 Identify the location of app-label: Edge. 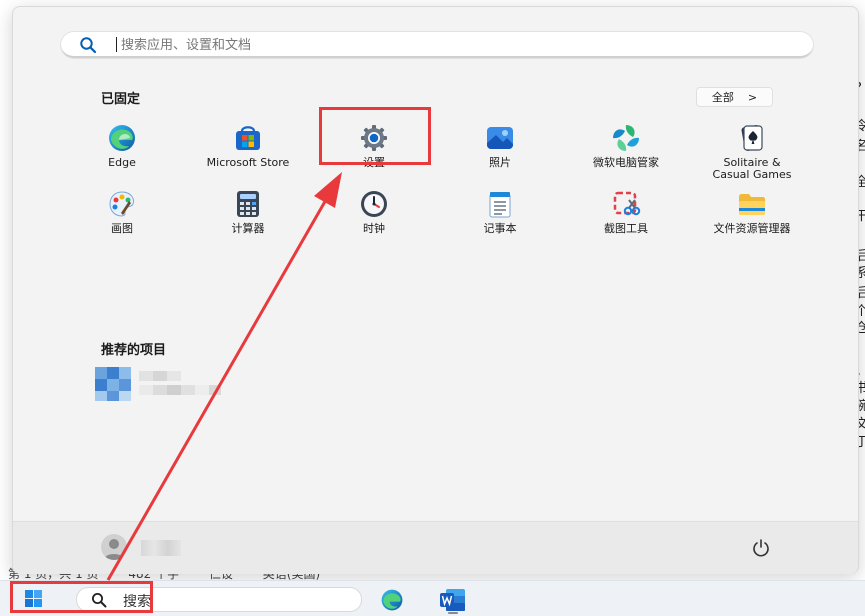
(122, 162).